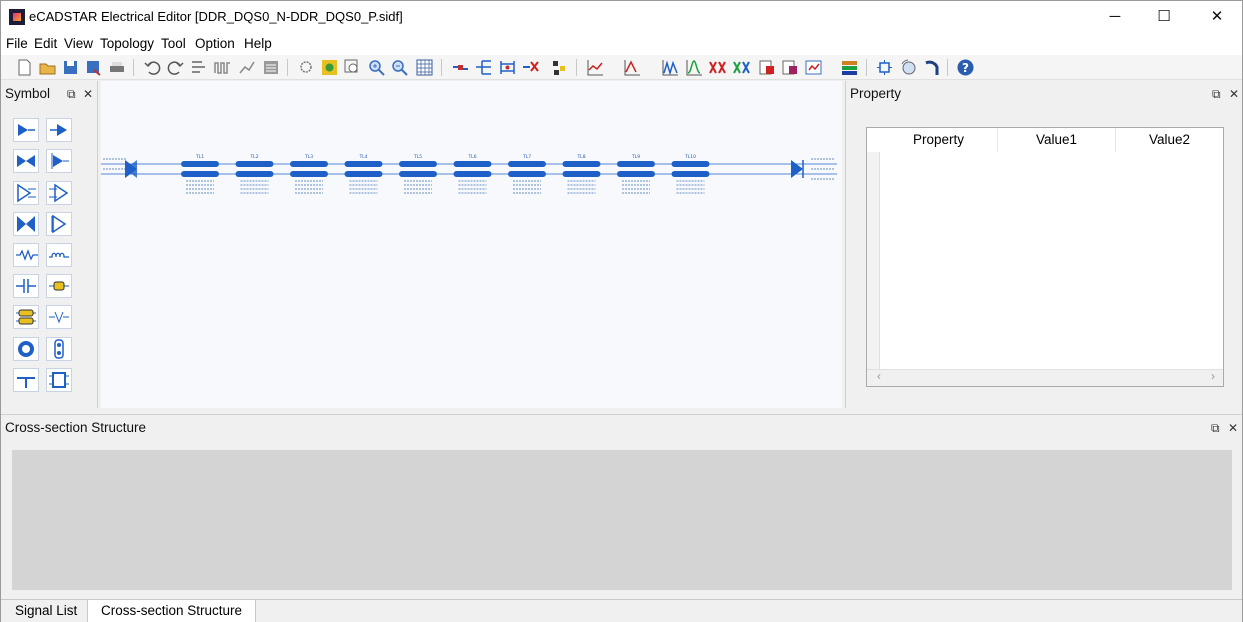 This screenshot has width=1243, height=622. What do you see at coordinates (694, 67) in the screenshot?
I see `spectrum-icon` at bounding box center [694, 67].